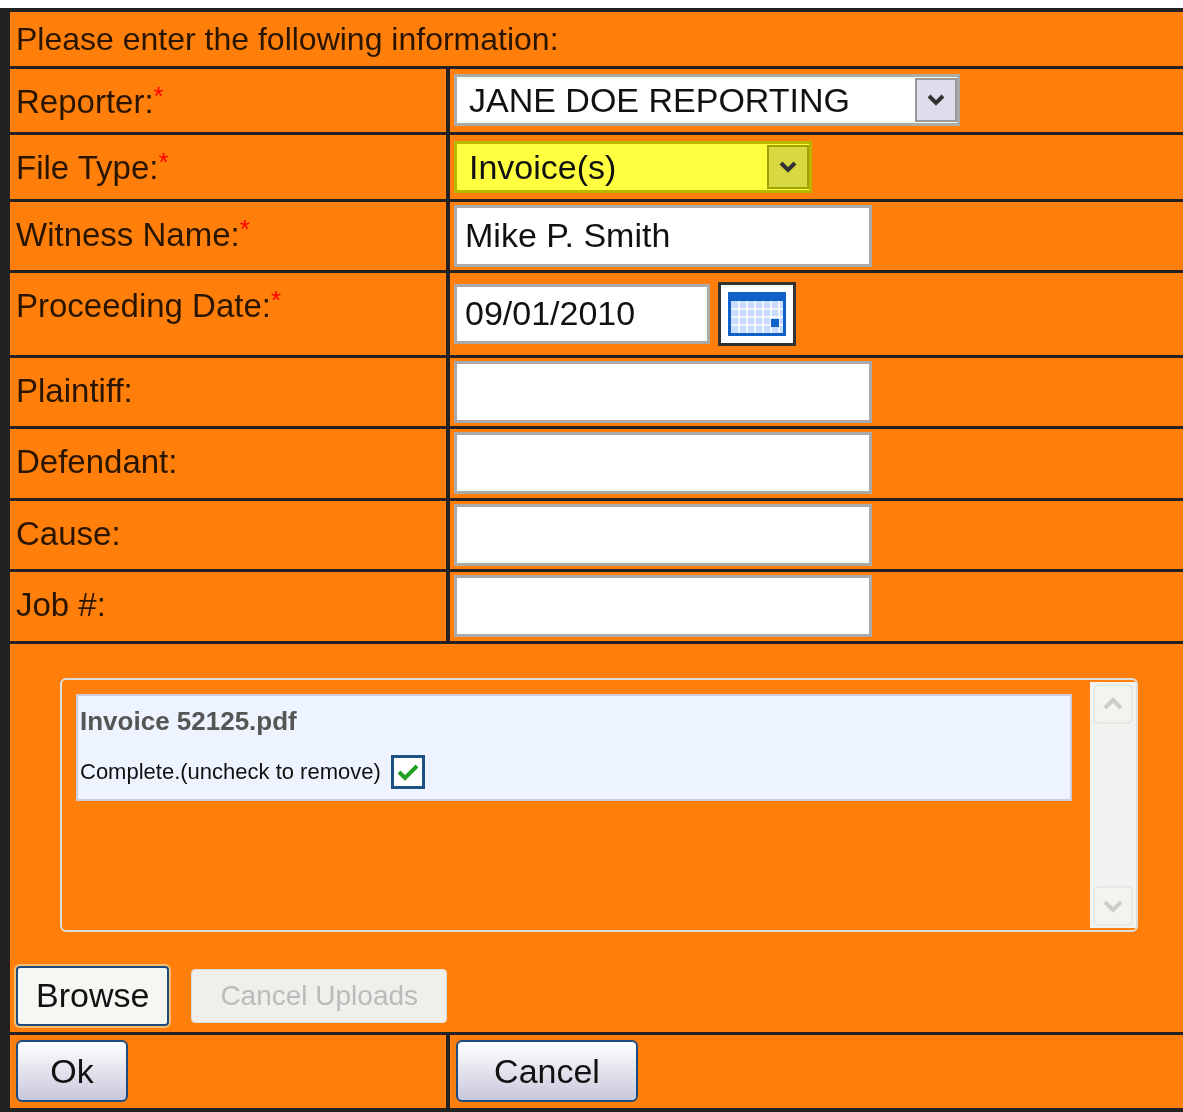  I want to click on checkmark-icon, so click(407, 771).